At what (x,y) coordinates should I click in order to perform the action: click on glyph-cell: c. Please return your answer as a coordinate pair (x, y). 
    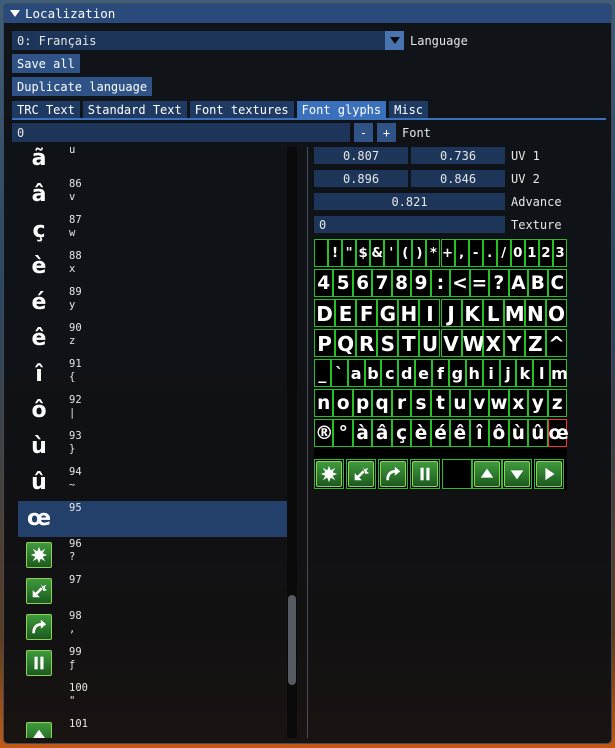
    Looking at the image, I should click on (390, 373).